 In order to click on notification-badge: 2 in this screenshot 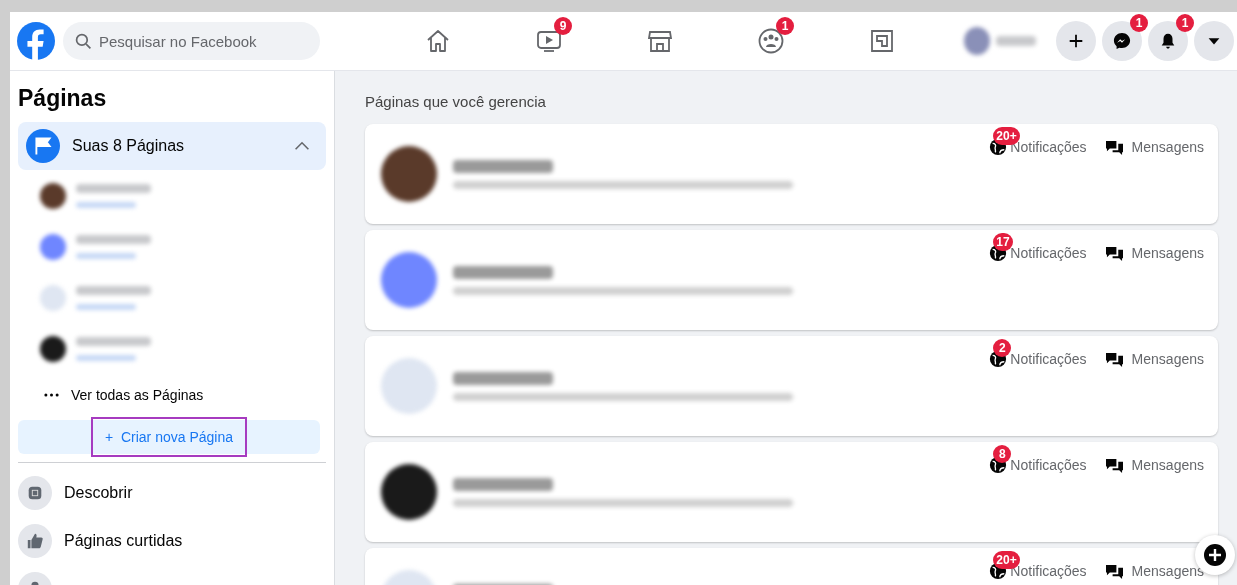, I will do `click(1002, 348)`.